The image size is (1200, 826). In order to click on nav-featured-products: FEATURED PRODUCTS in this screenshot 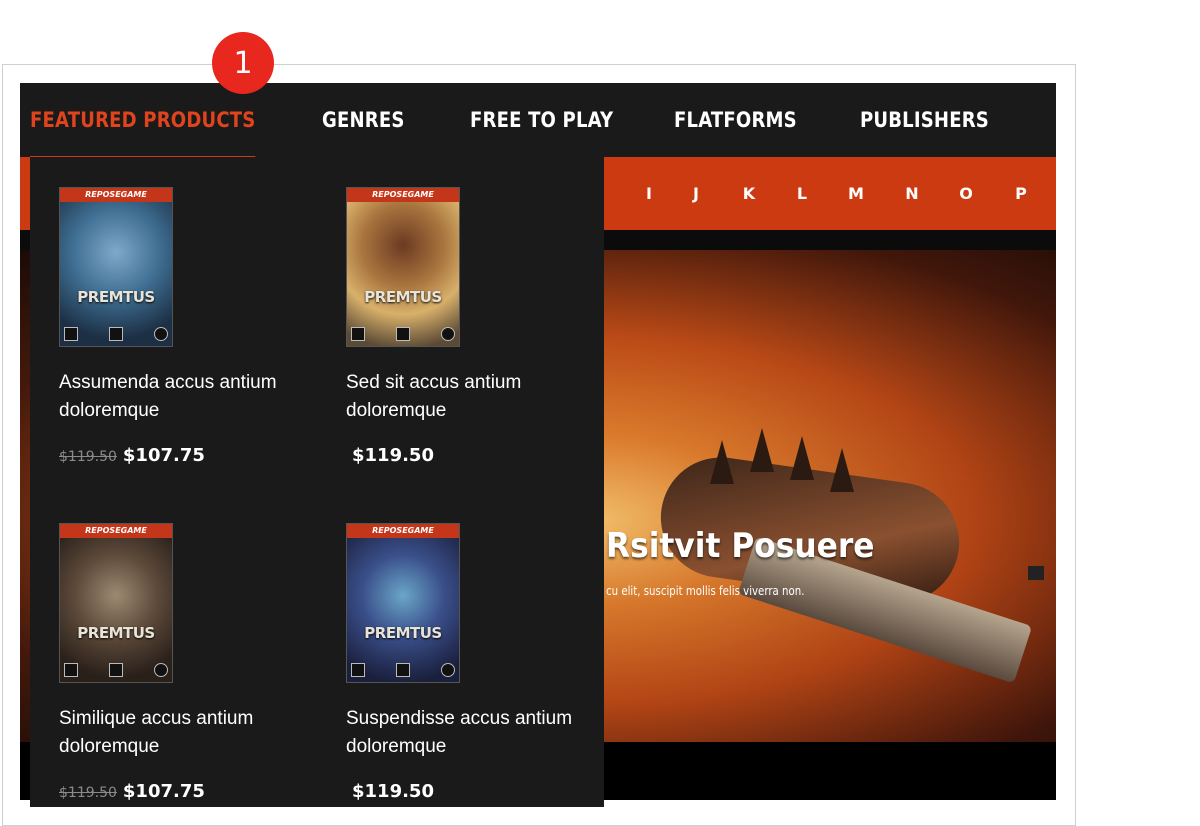, I will do `click(143, 120)`.